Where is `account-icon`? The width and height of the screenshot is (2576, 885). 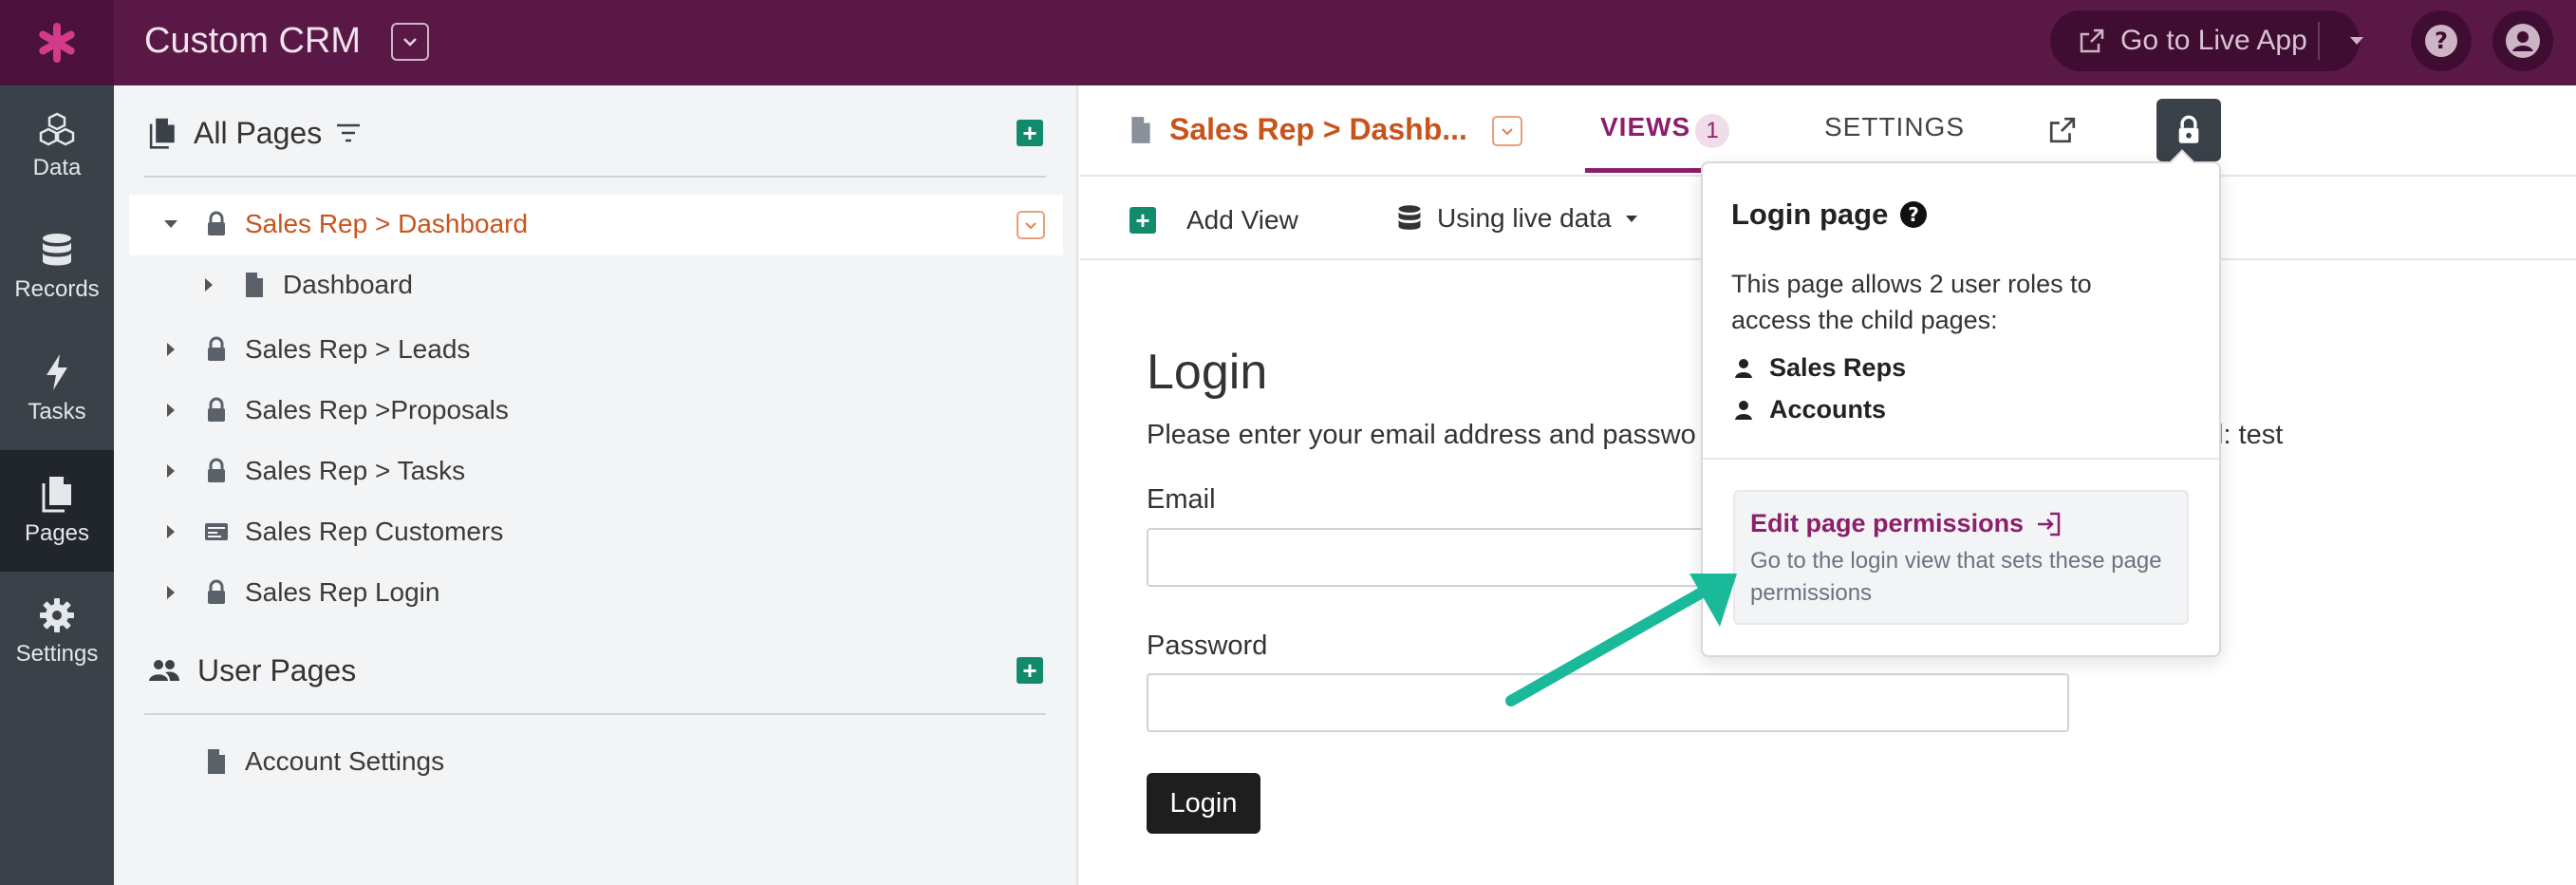 account-icon is located at coordinates (2523, 41).